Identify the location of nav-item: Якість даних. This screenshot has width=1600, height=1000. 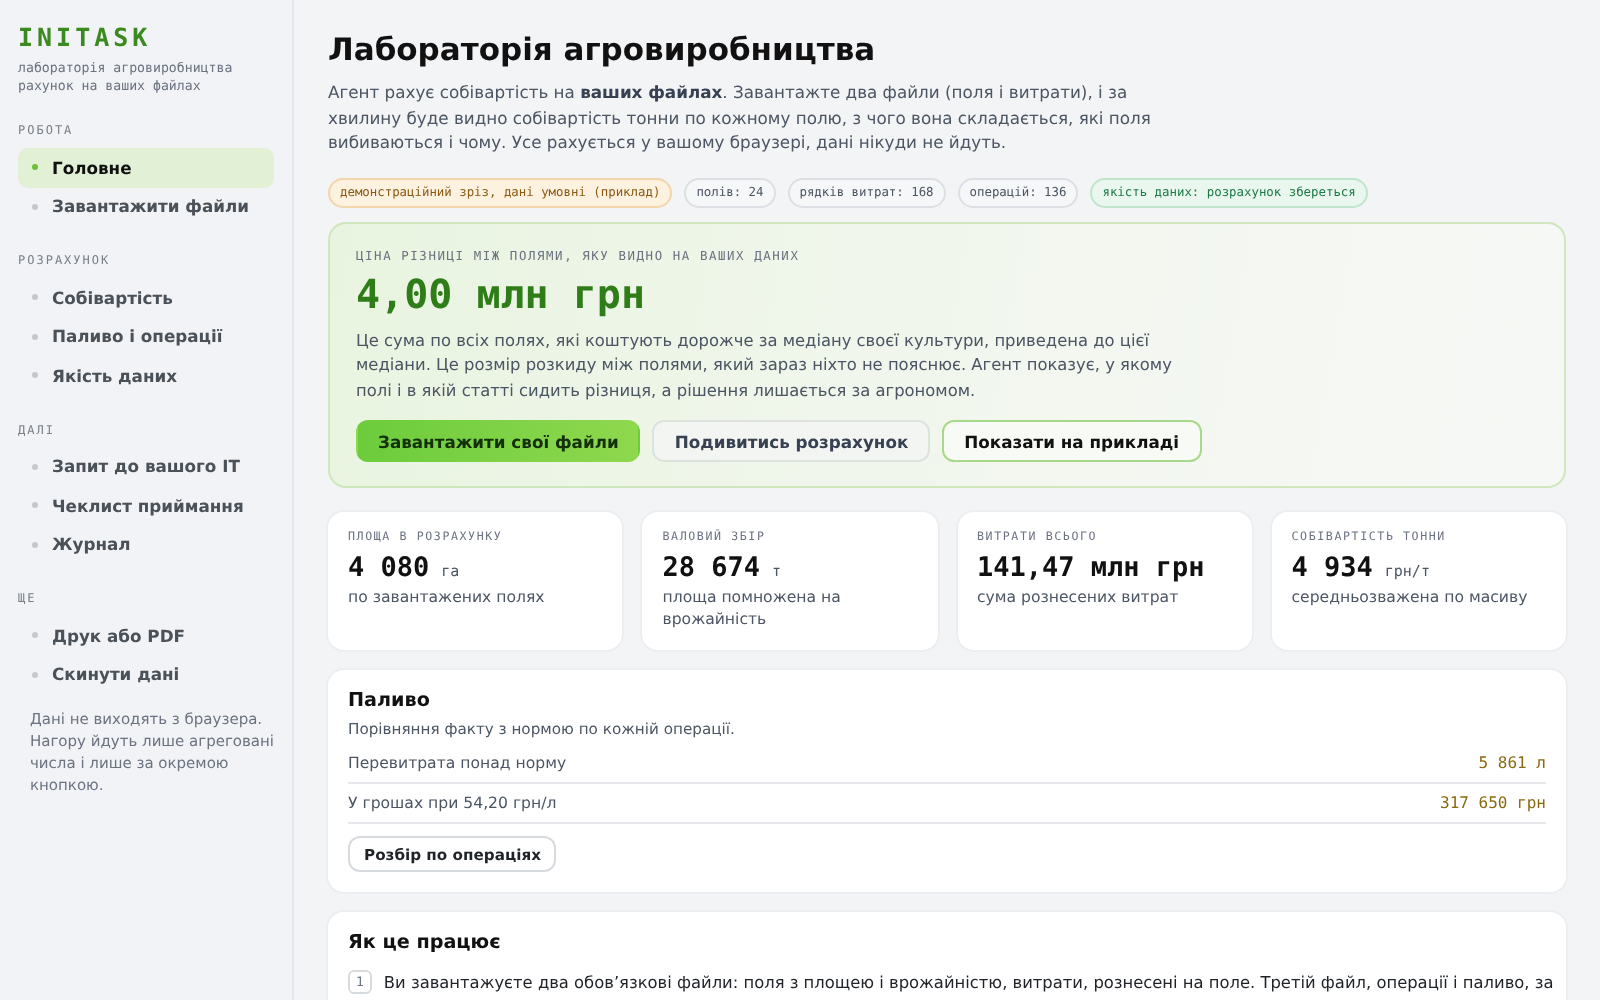
(146, 375).